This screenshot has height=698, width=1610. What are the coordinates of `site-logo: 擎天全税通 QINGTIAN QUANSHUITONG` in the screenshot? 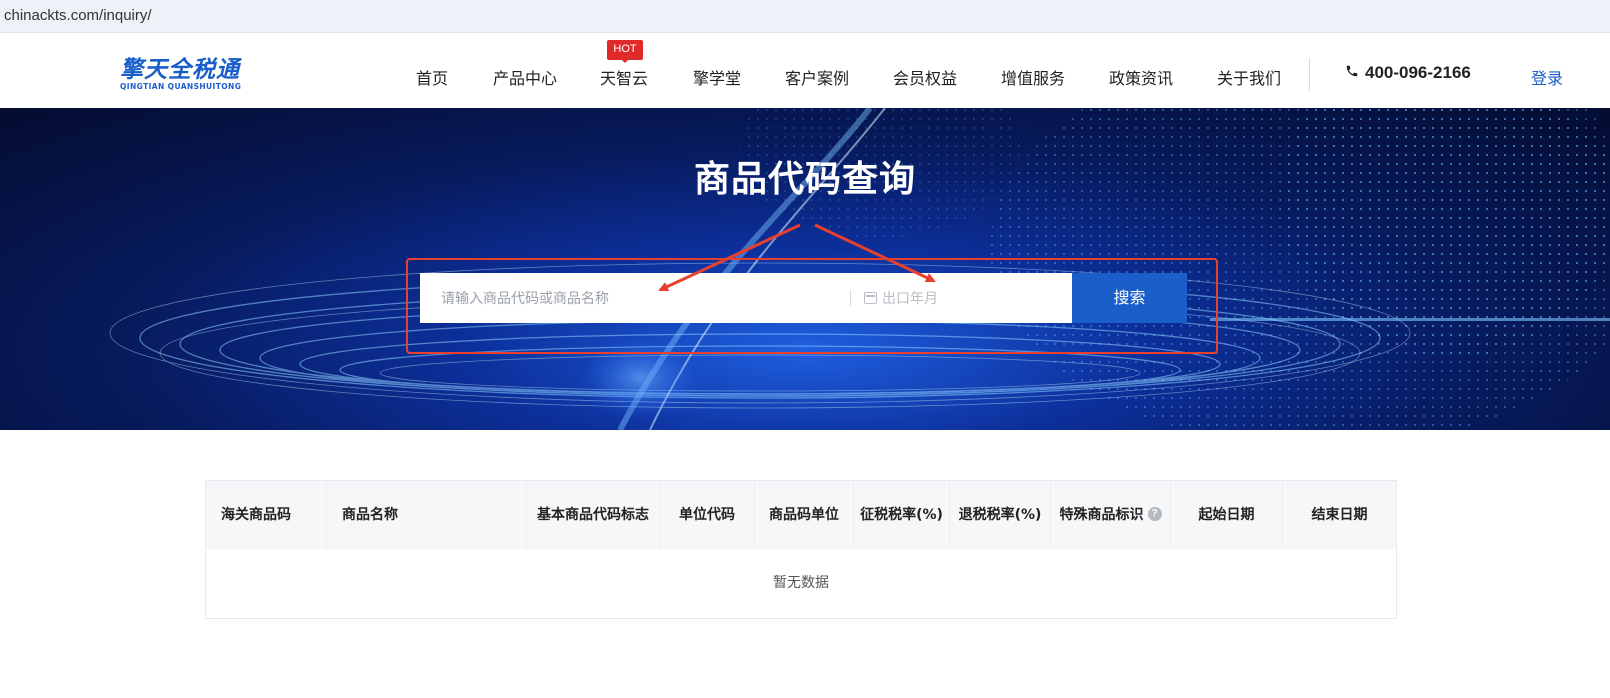 It's located at (184, 74).